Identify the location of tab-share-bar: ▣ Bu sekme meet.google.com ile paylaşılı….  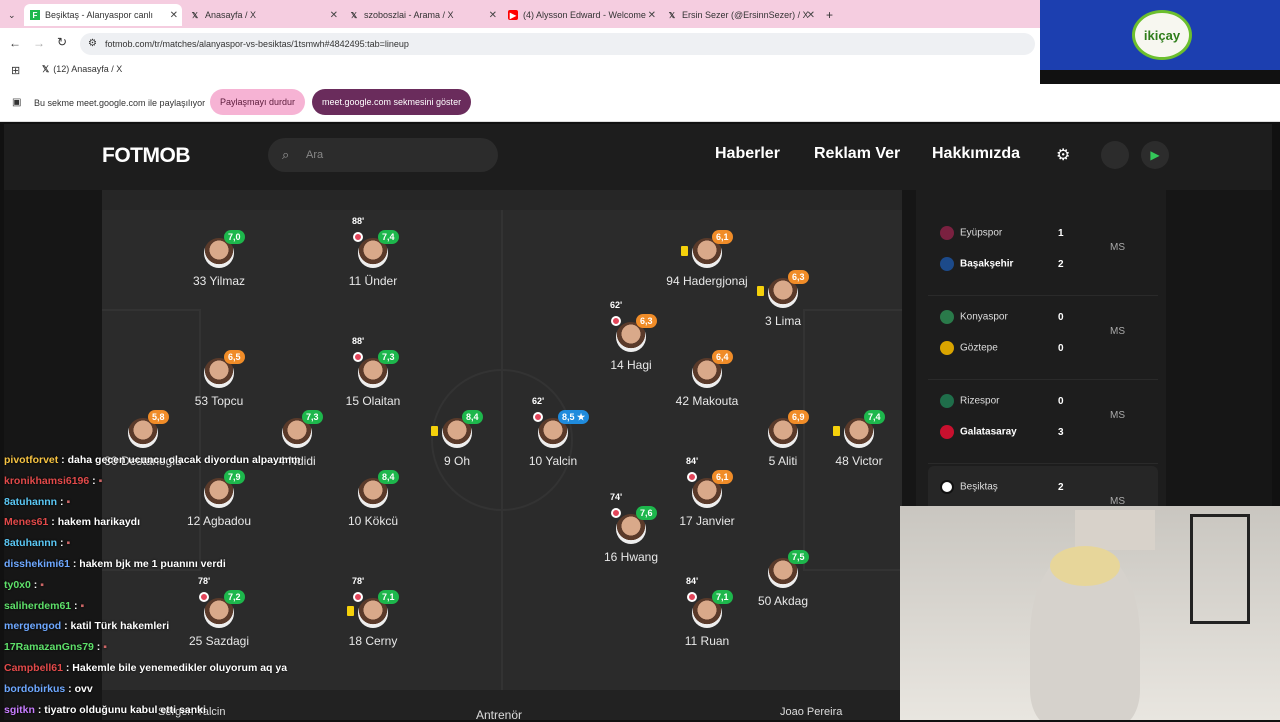
(640, 103).